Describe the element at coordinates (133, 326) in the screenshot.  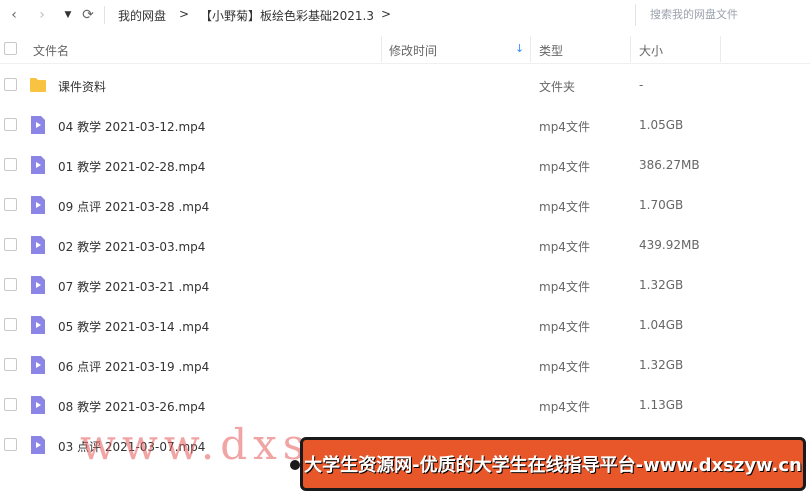
I see `file-name: 05 教学 2021-03-14 .mp4` at that location.